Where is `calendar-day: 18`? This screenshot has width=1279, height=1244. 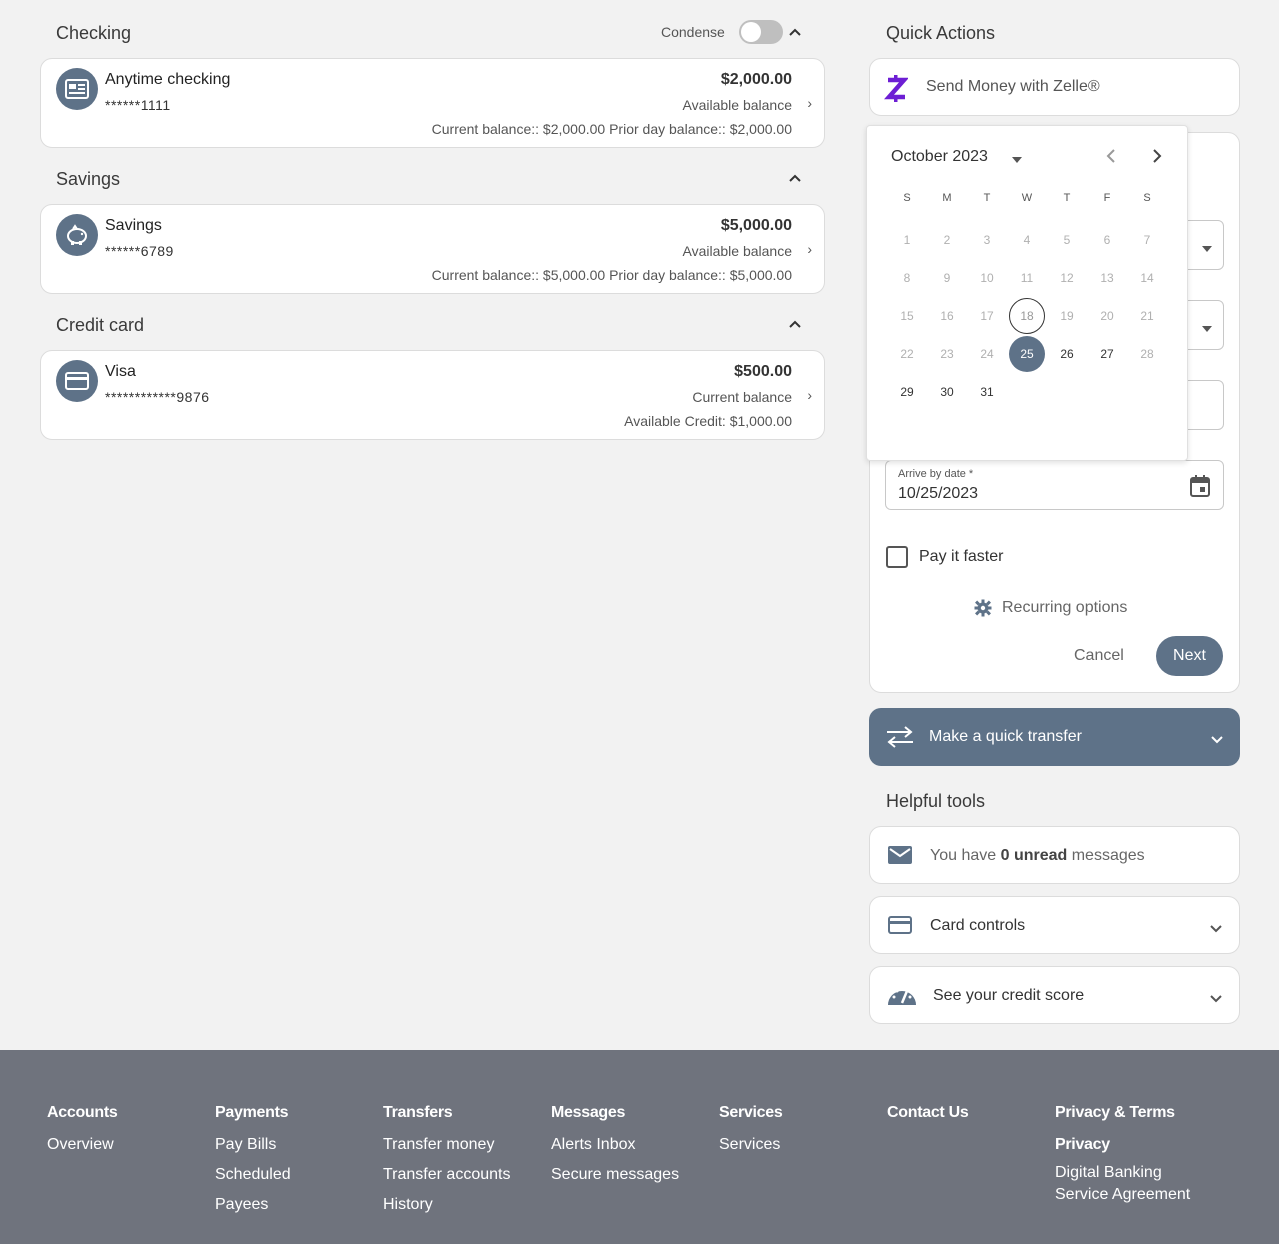
calendar-day: 18 is located at coordinates (1027, 316).